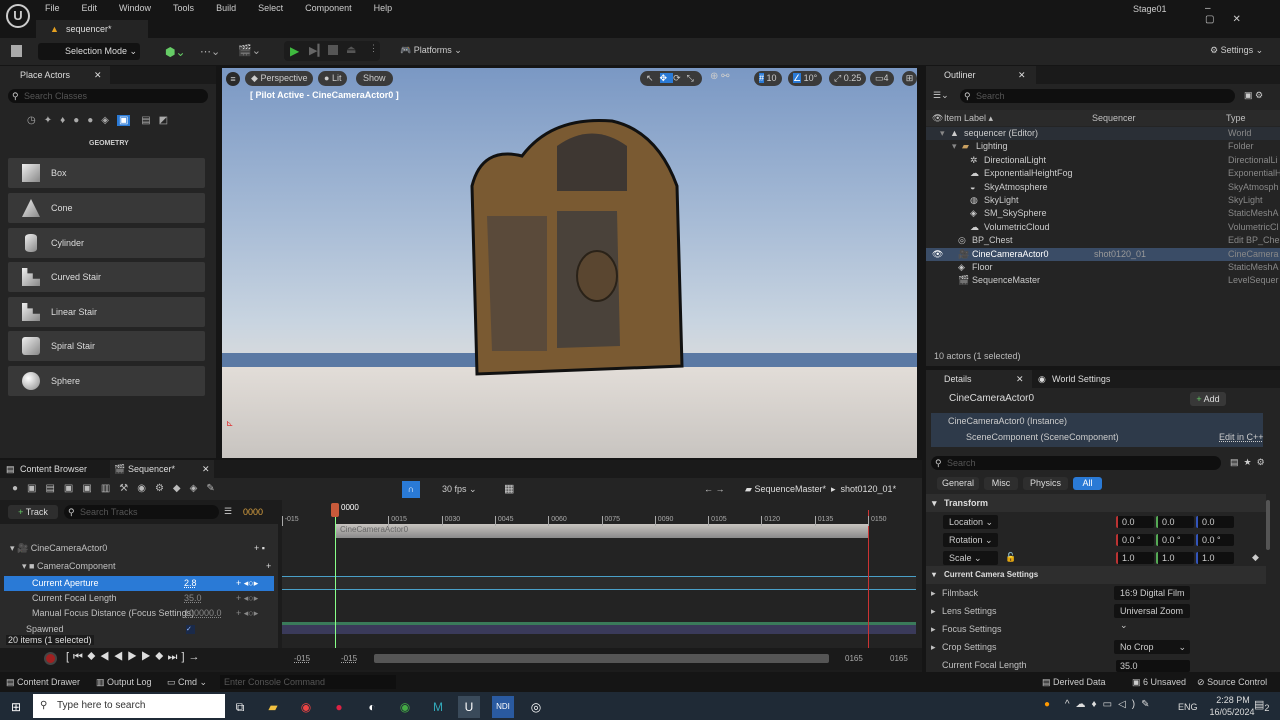 This screenshot has height=720, width=1280. Describe the element at coordinates (302, 658) in the screenshot. I see `range-start: -015` at that location.